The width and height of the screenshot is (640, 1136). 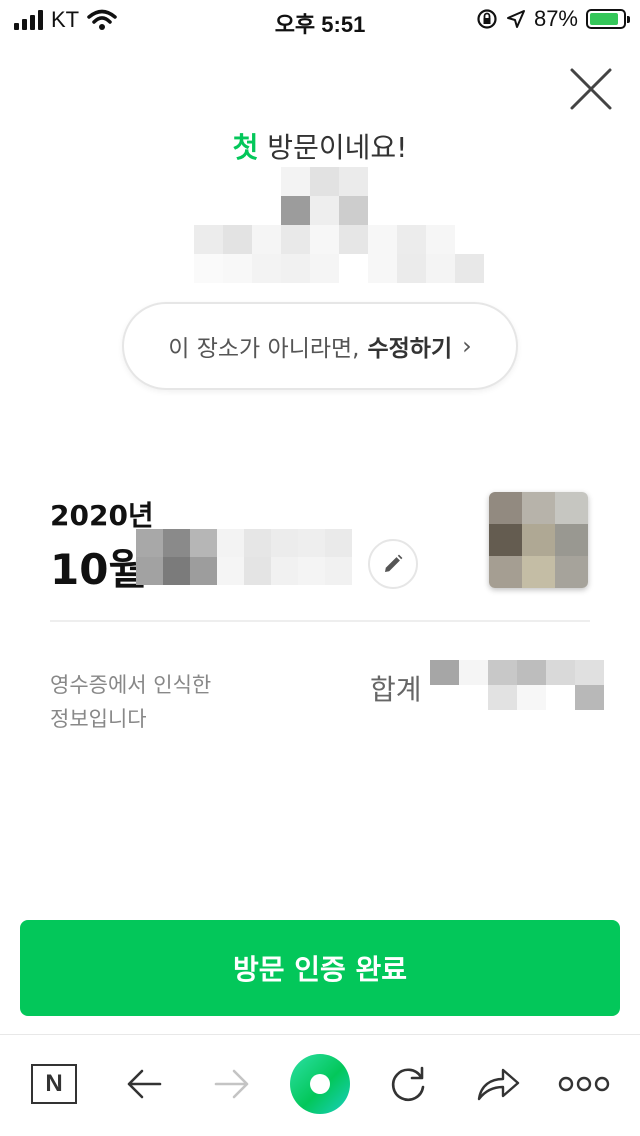 I want to click on battery-charging-icon, so click(x=608, y=19).